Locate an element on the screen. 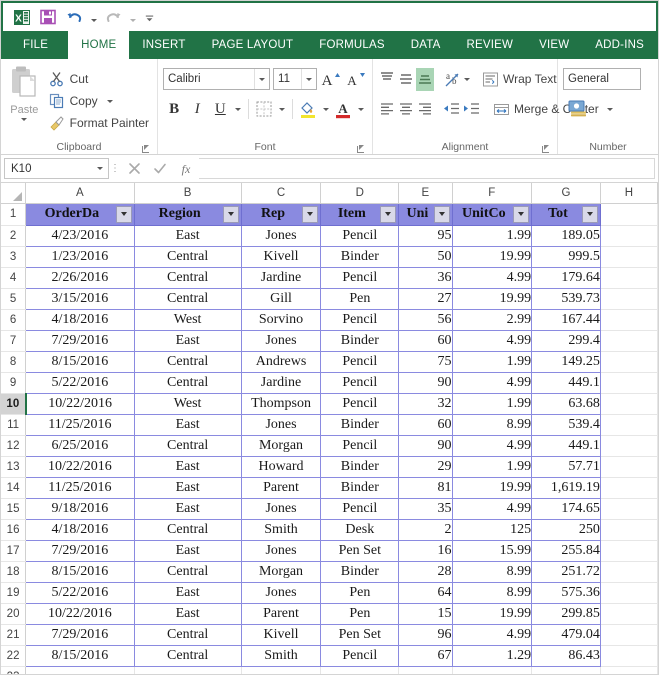  cell-units-4: 36 is located at coordinates (425, 278).